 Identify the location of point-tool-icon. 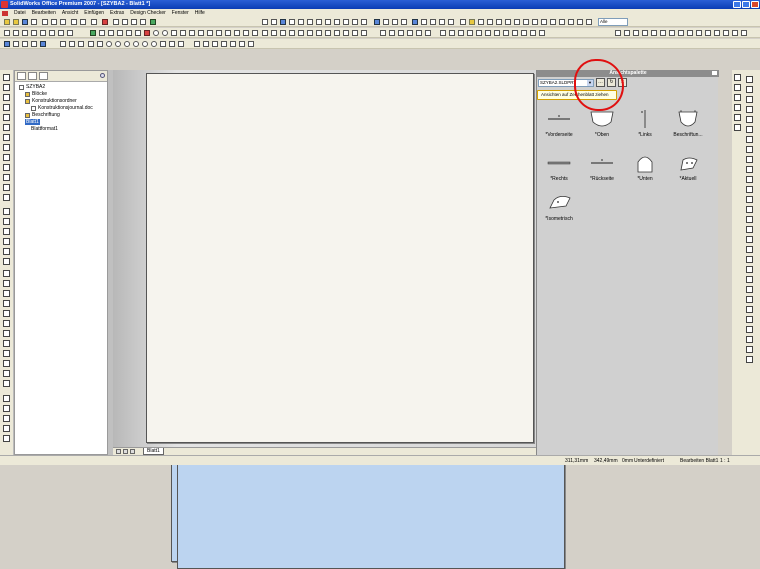
(206, 44).